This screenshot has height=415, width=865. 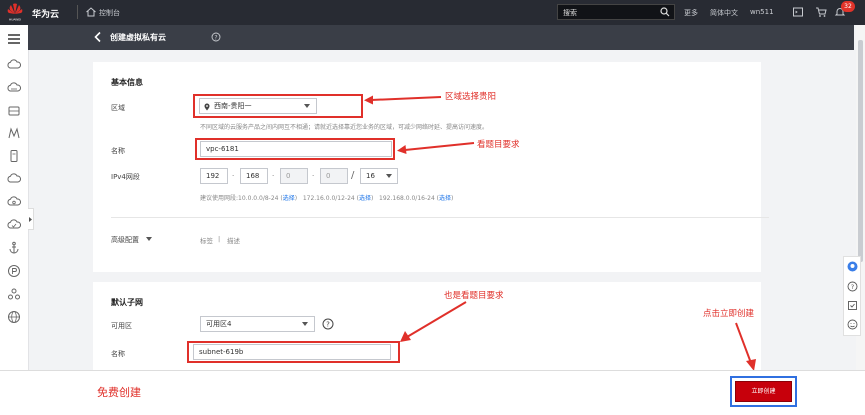 What do you see at coordinates (14, 39) in the screenshot?
I see `menu-icon` at bounding box center [14, 39].